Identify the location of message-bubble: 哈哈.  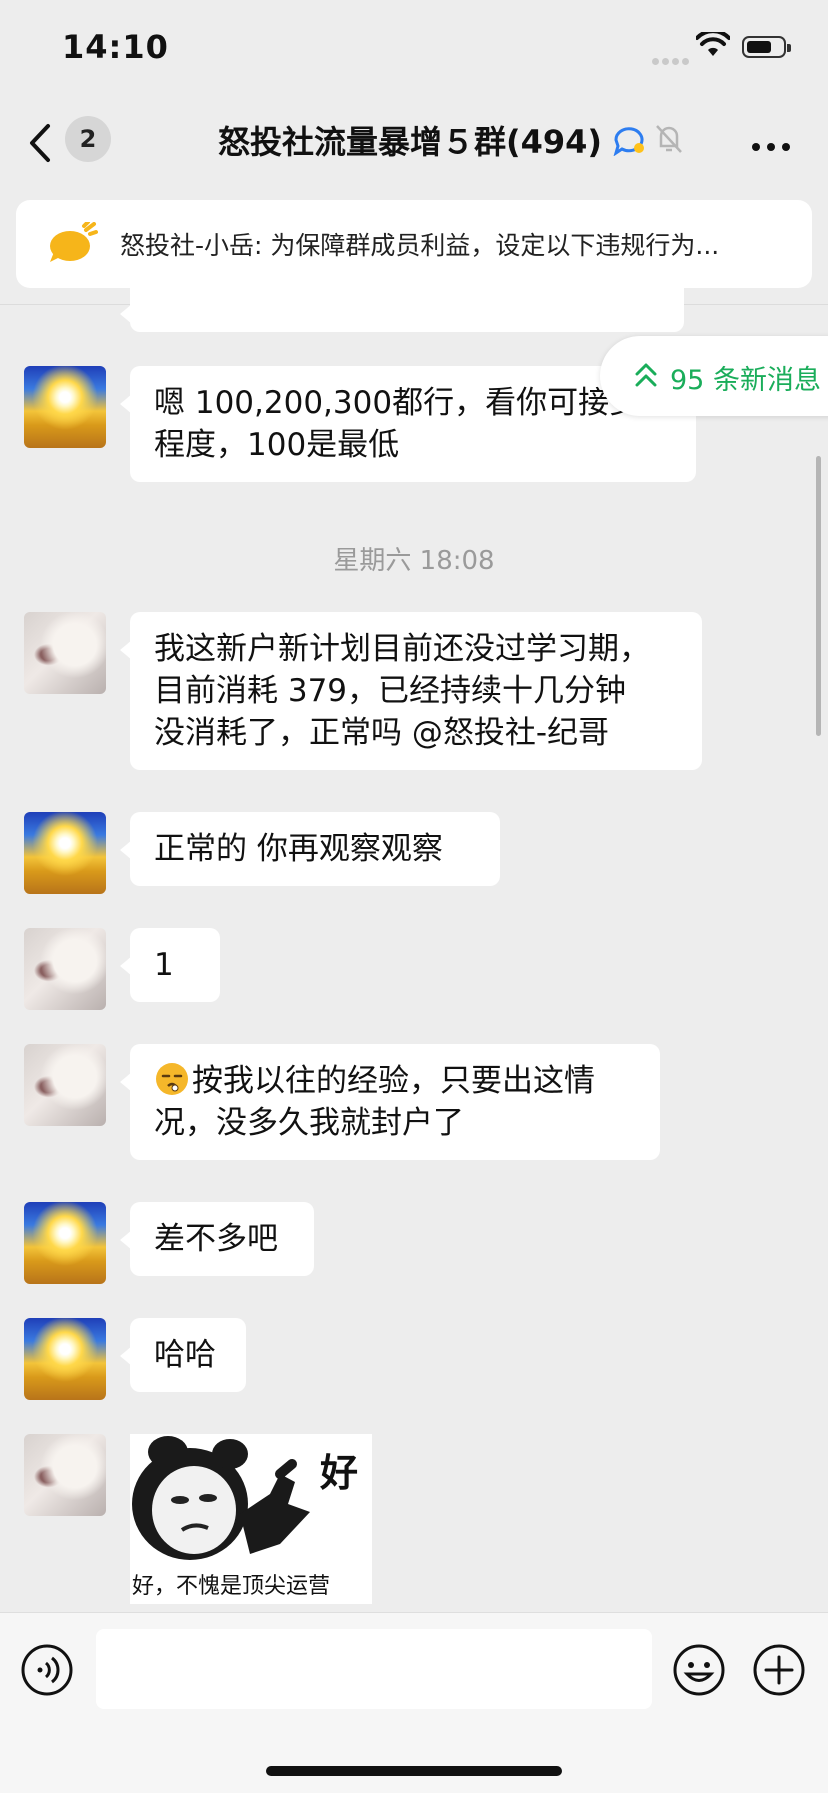
(183, 1355).